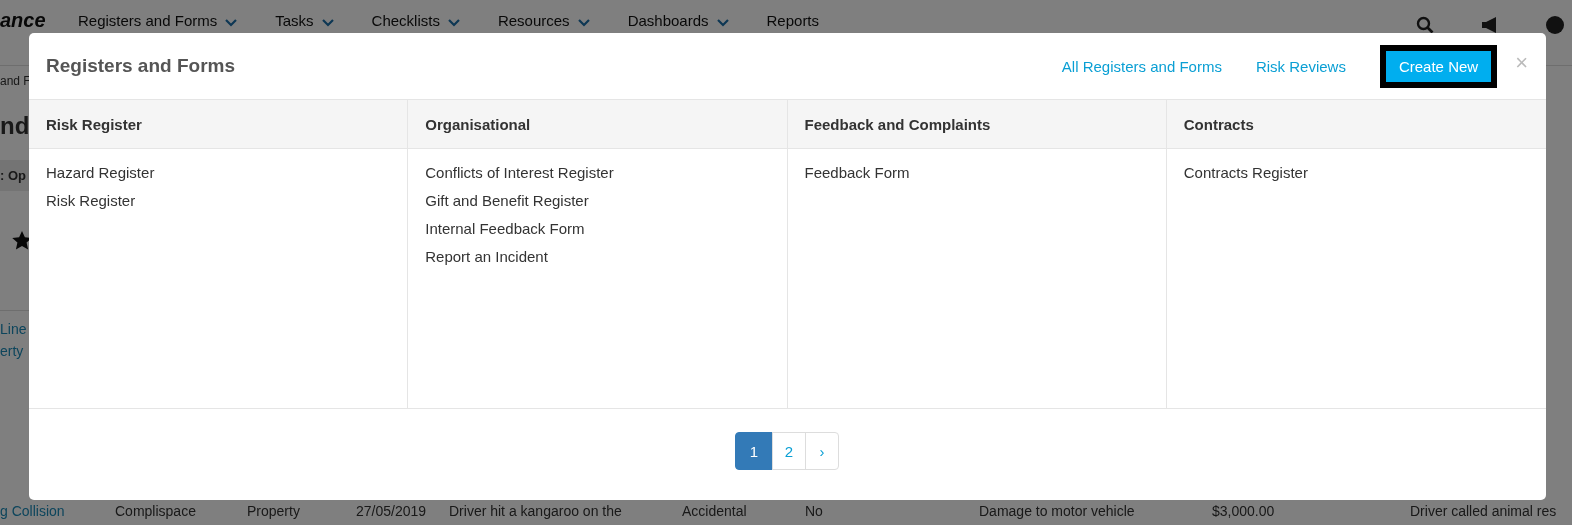 Image resolution: width=1572 pixels, height=525 pixels. What do you see at coordinates (597, 124) in the screenshot?
I see `column-heading: Organisational` at bounding box center [597, 124].